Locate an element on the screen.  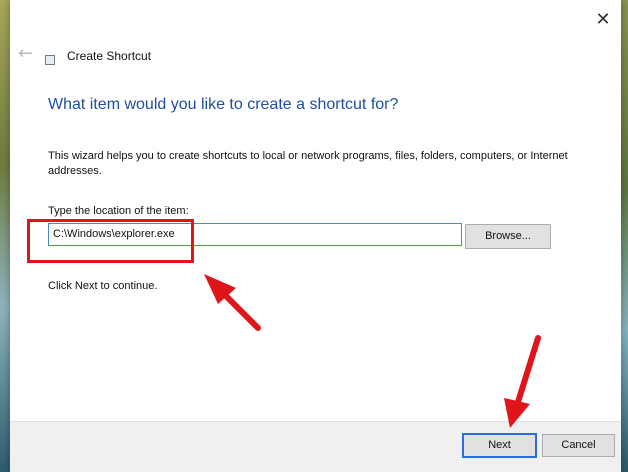
cancel-button: Cancel is located at coordinates (578, 445).